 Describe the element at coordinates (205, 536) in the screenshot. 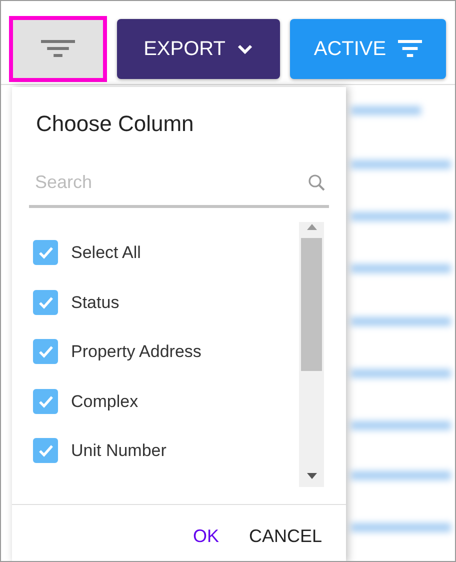

I see `ok-button: OK` at that location.